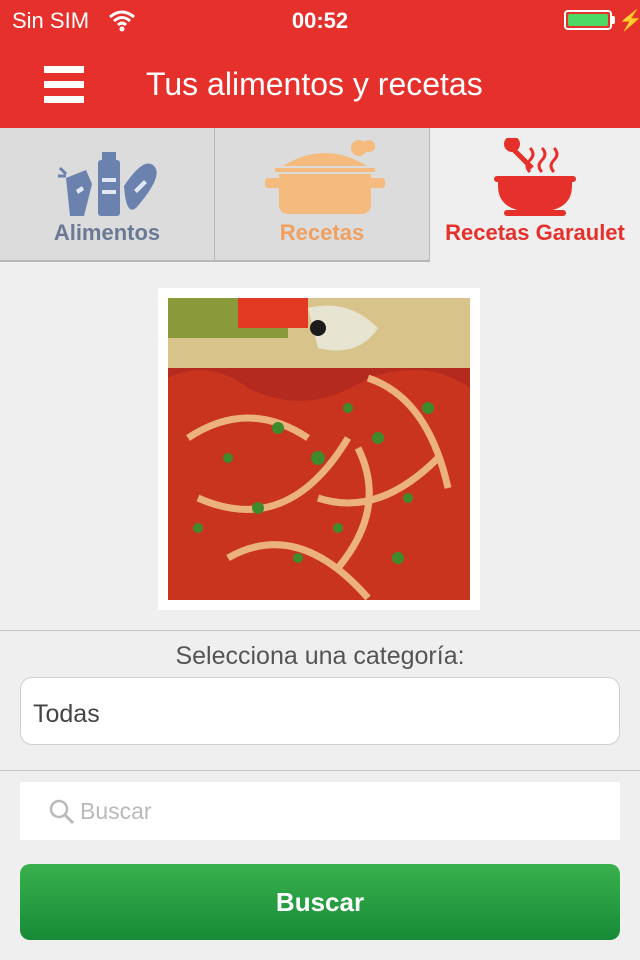 This screenshot has width=640, height=960. I want to click on tab-alimentos: Alimentos, so click(107, 195).